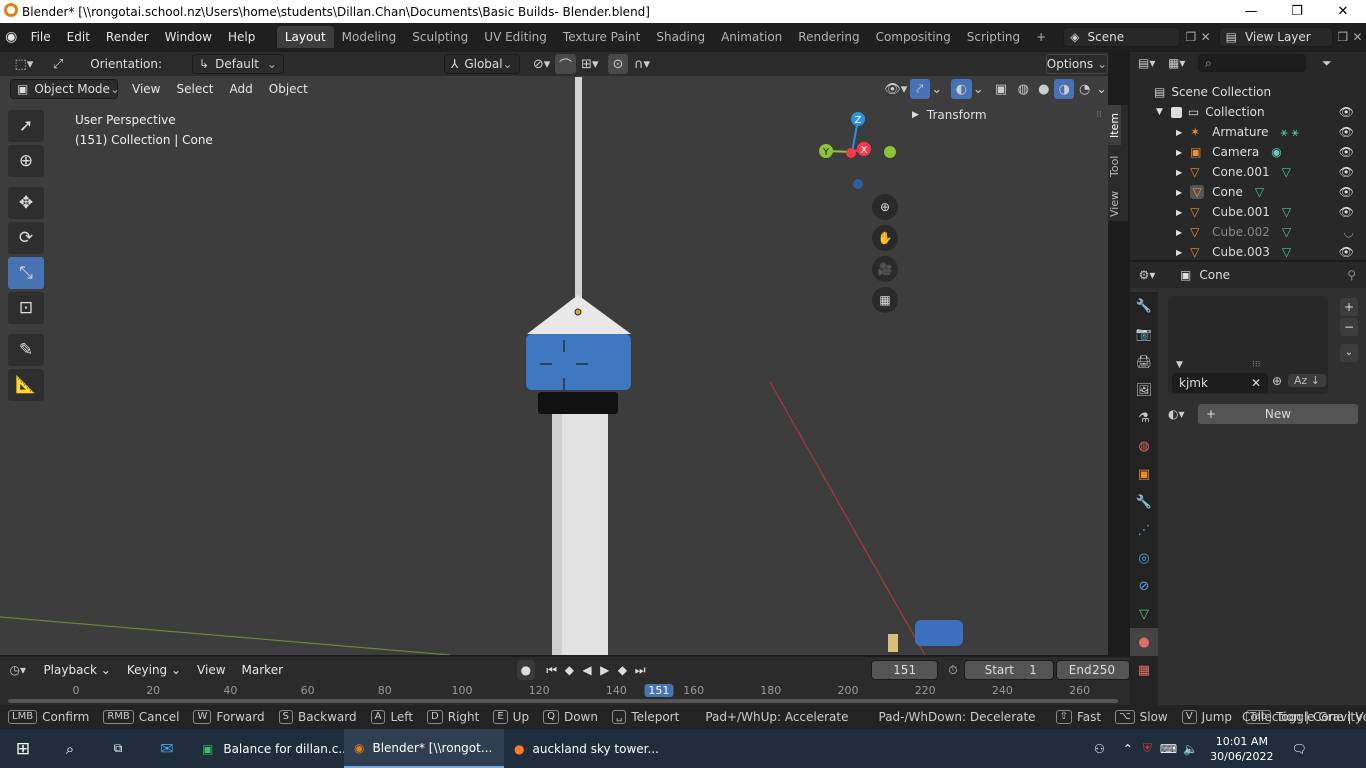  I want to click on menu-timeline-view: View, so click(211, 670).